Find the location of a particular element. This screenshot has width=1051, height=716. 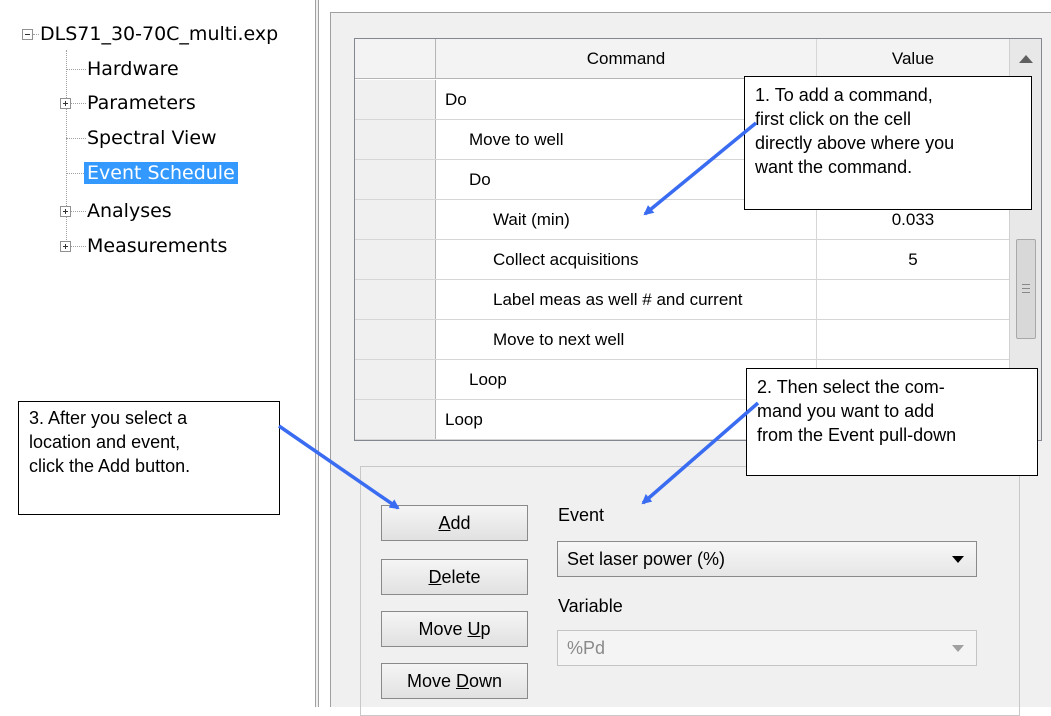

tree-item-label: Measurements is located at coordinates (157, 246).